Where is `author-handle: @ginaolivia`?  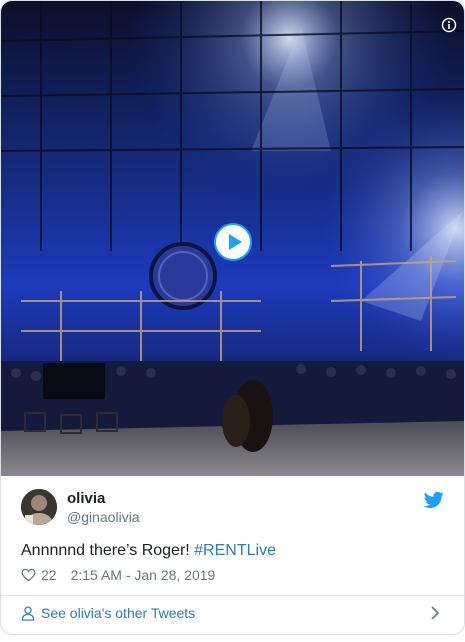
author-handle: @ginaolivia is located at coordinates (103, 517).